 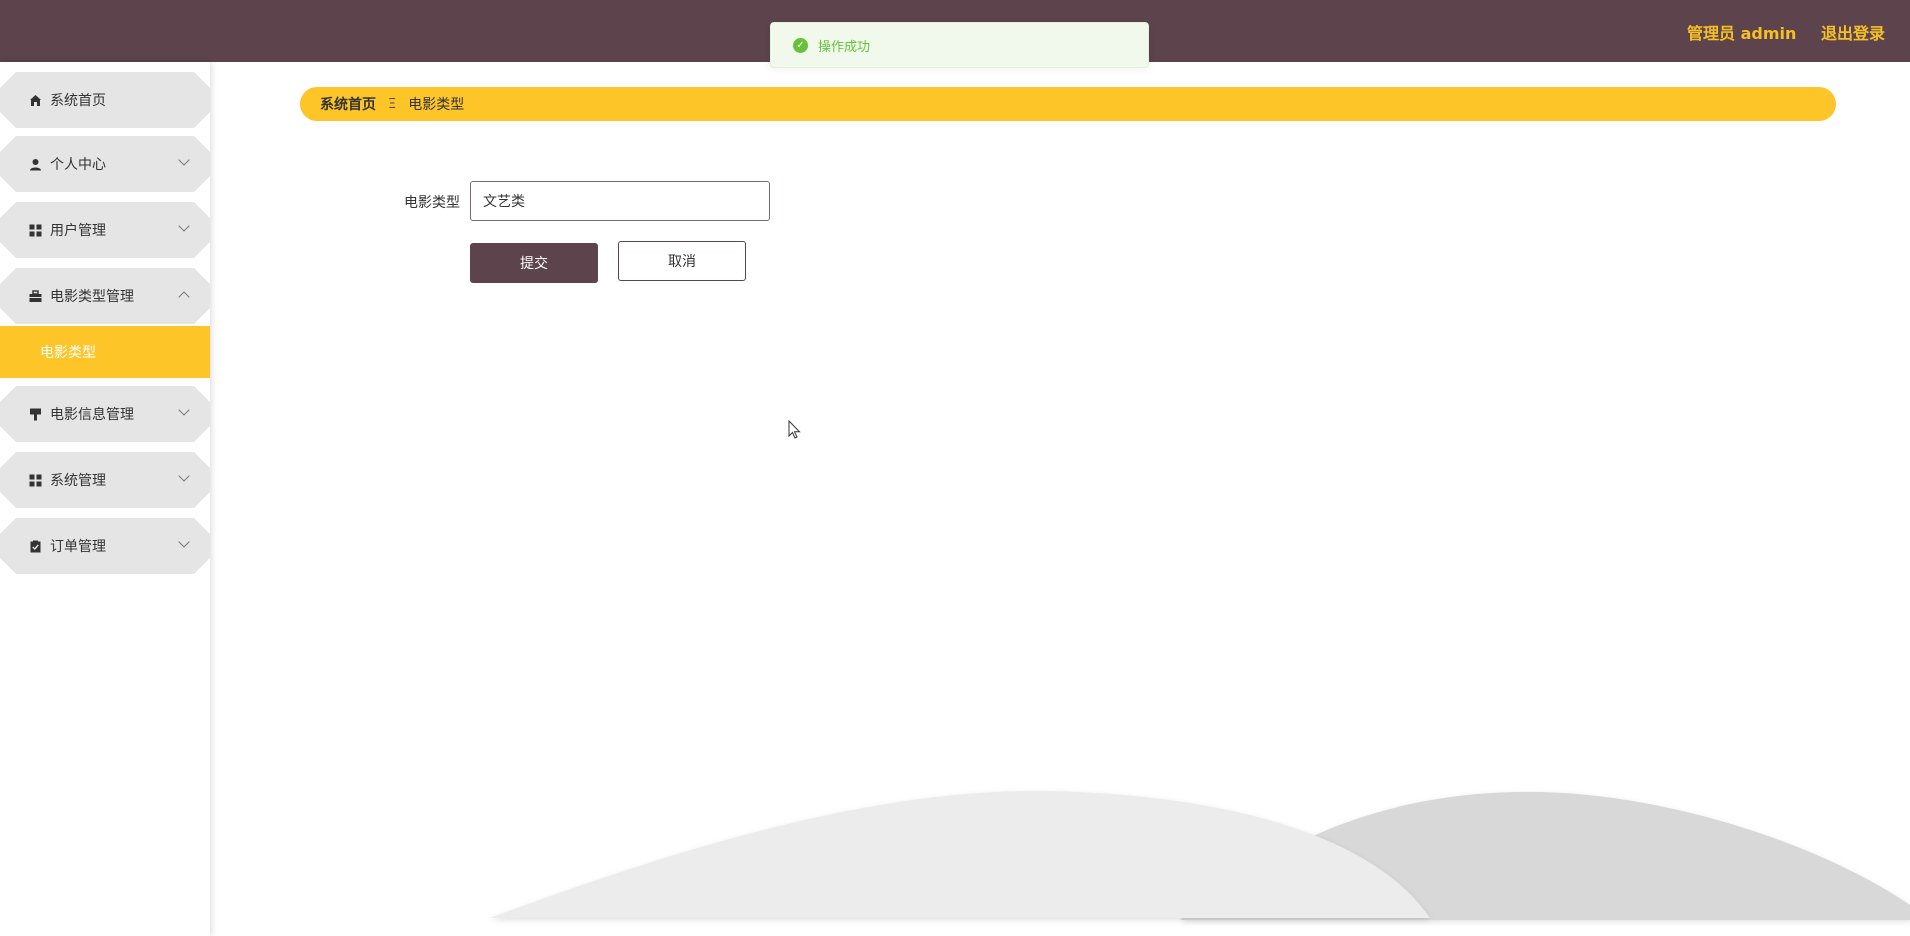 I want to click on mouse-cursor-icon, so click(x=794, y=429).